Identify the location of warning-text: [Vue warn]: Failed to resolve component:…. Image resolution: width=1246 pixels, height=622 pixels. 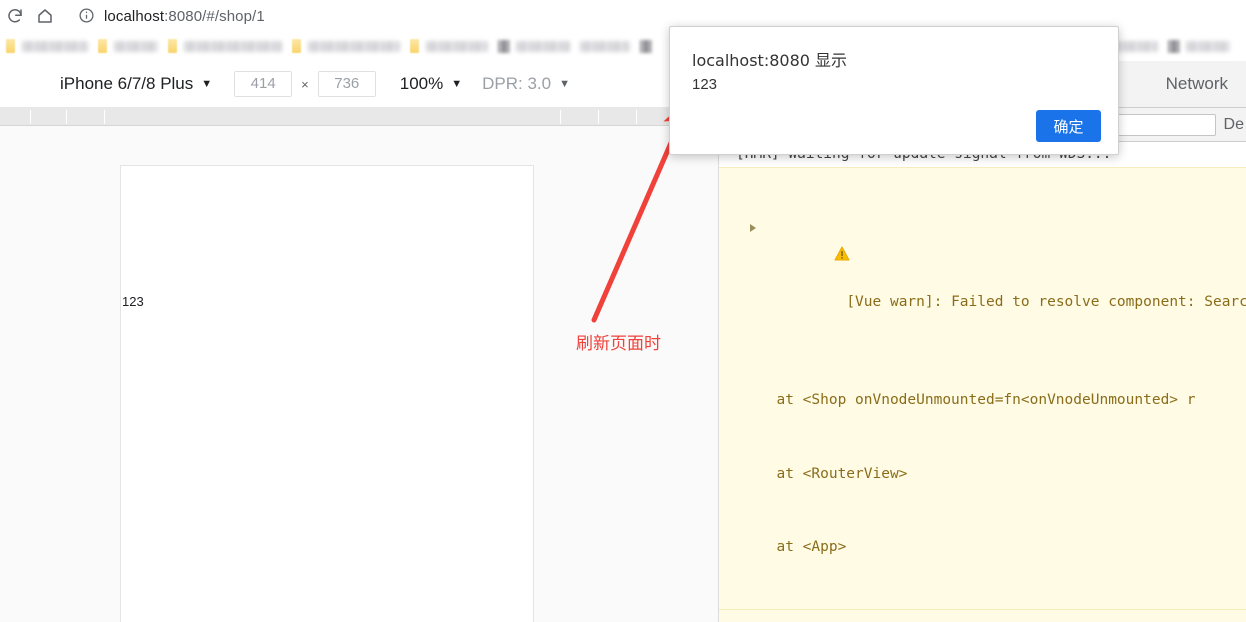
(1046, 302).